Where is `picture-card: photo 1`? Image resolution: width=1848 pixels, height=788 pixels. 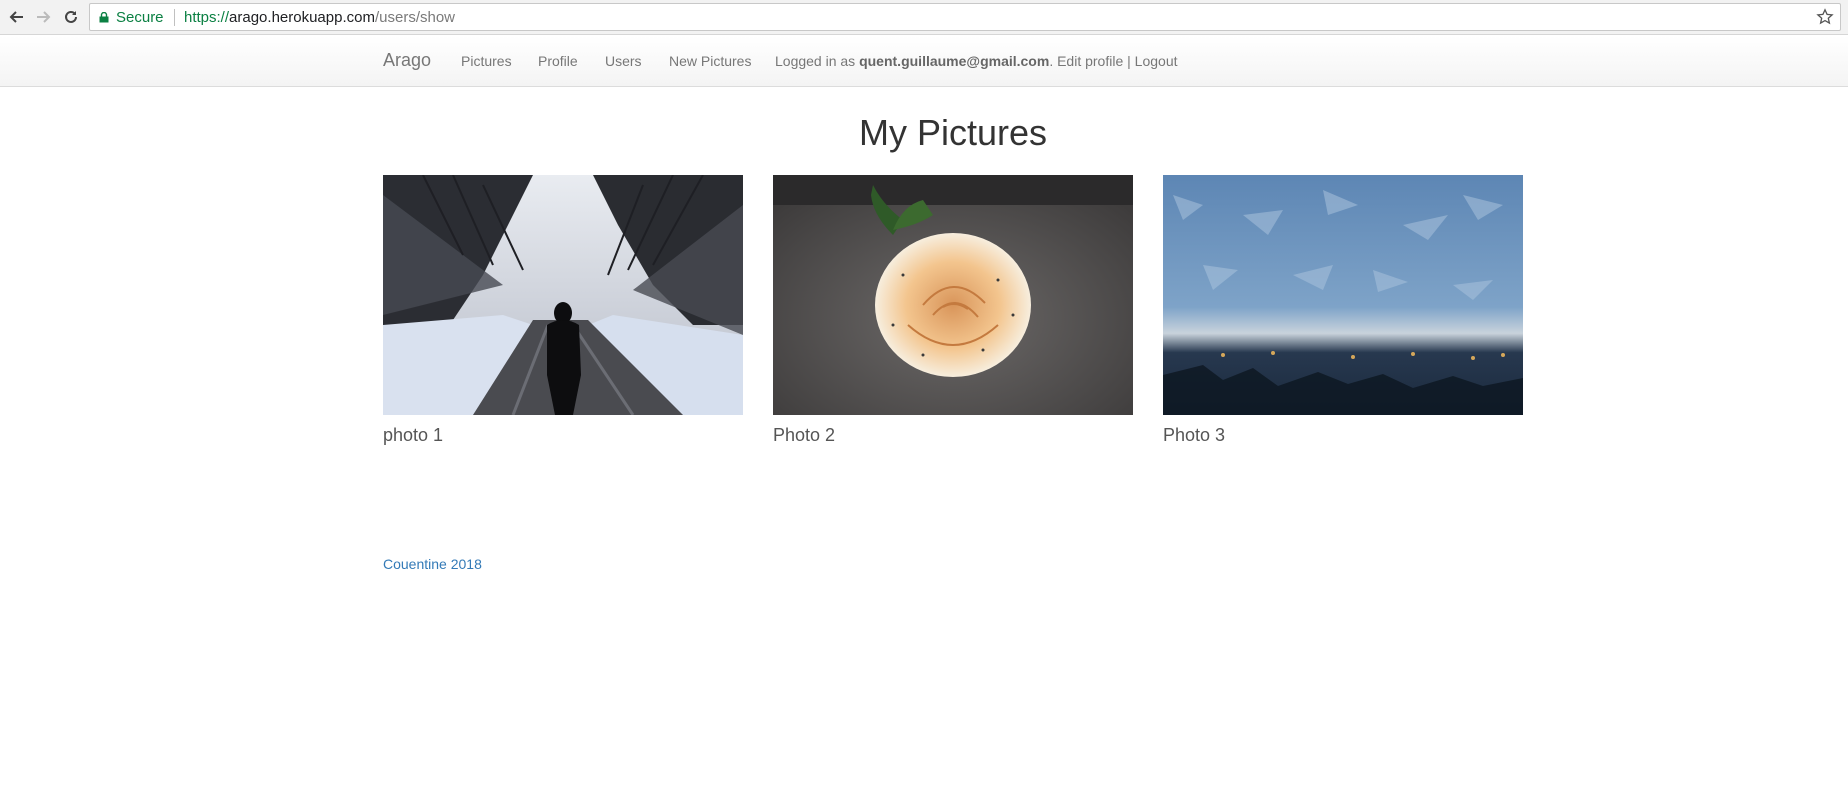 picture-card: photo 1 is located at coordinates (563, 310).